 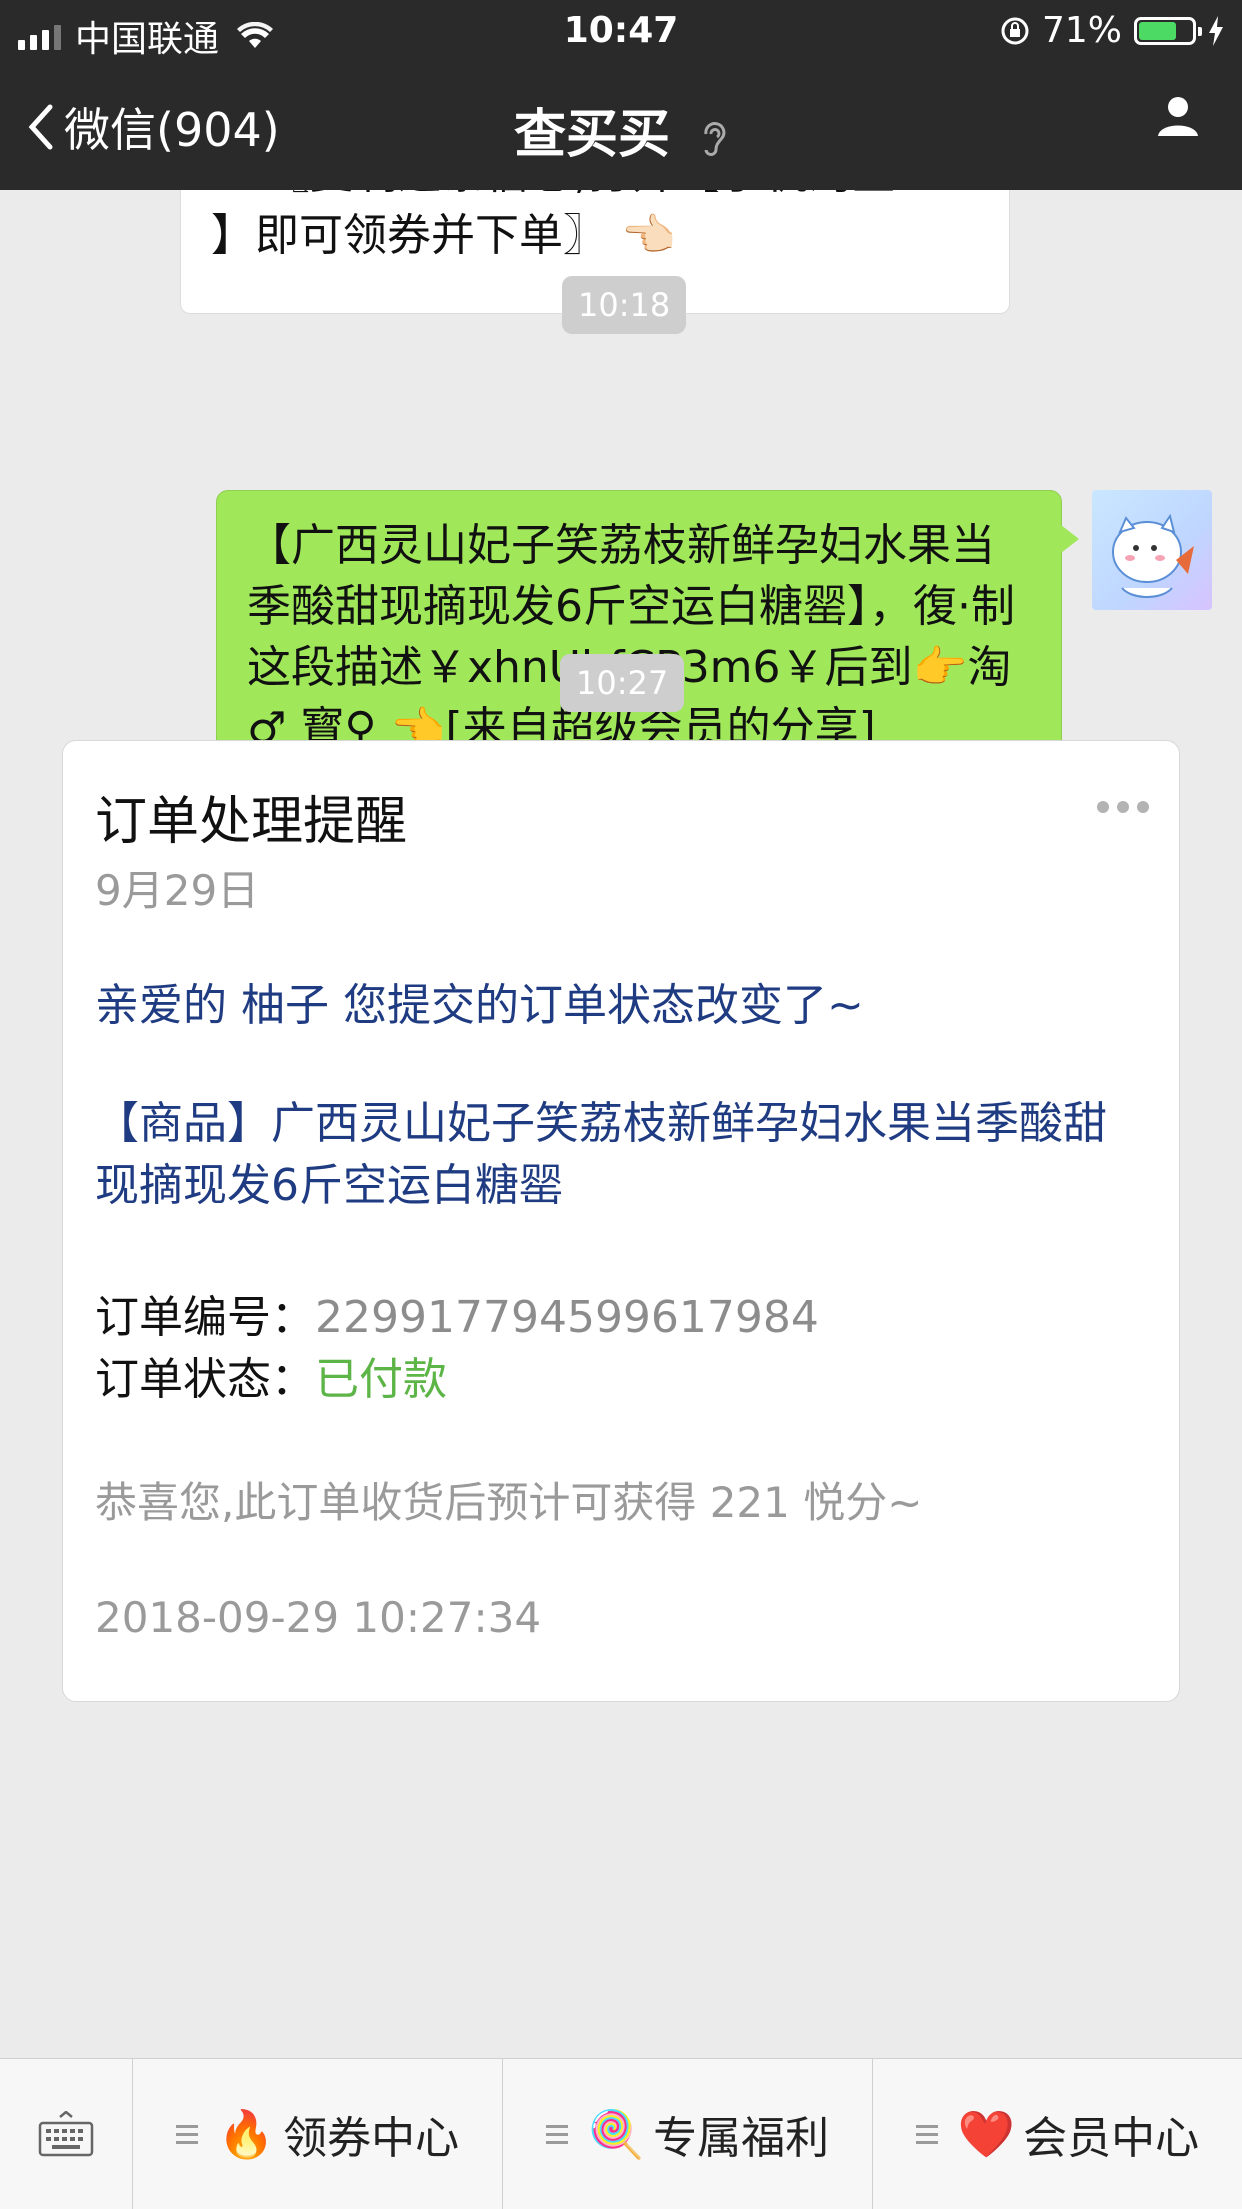 What do you see at coordinates (601, 1154) in the screenshot?
I see `card-product: 【商品】广西灵山妃子笑荔枝新鲜孕妇水果当季酸甜现摘现发6斤空运白糖罂` at bounding box center [601, 1154].